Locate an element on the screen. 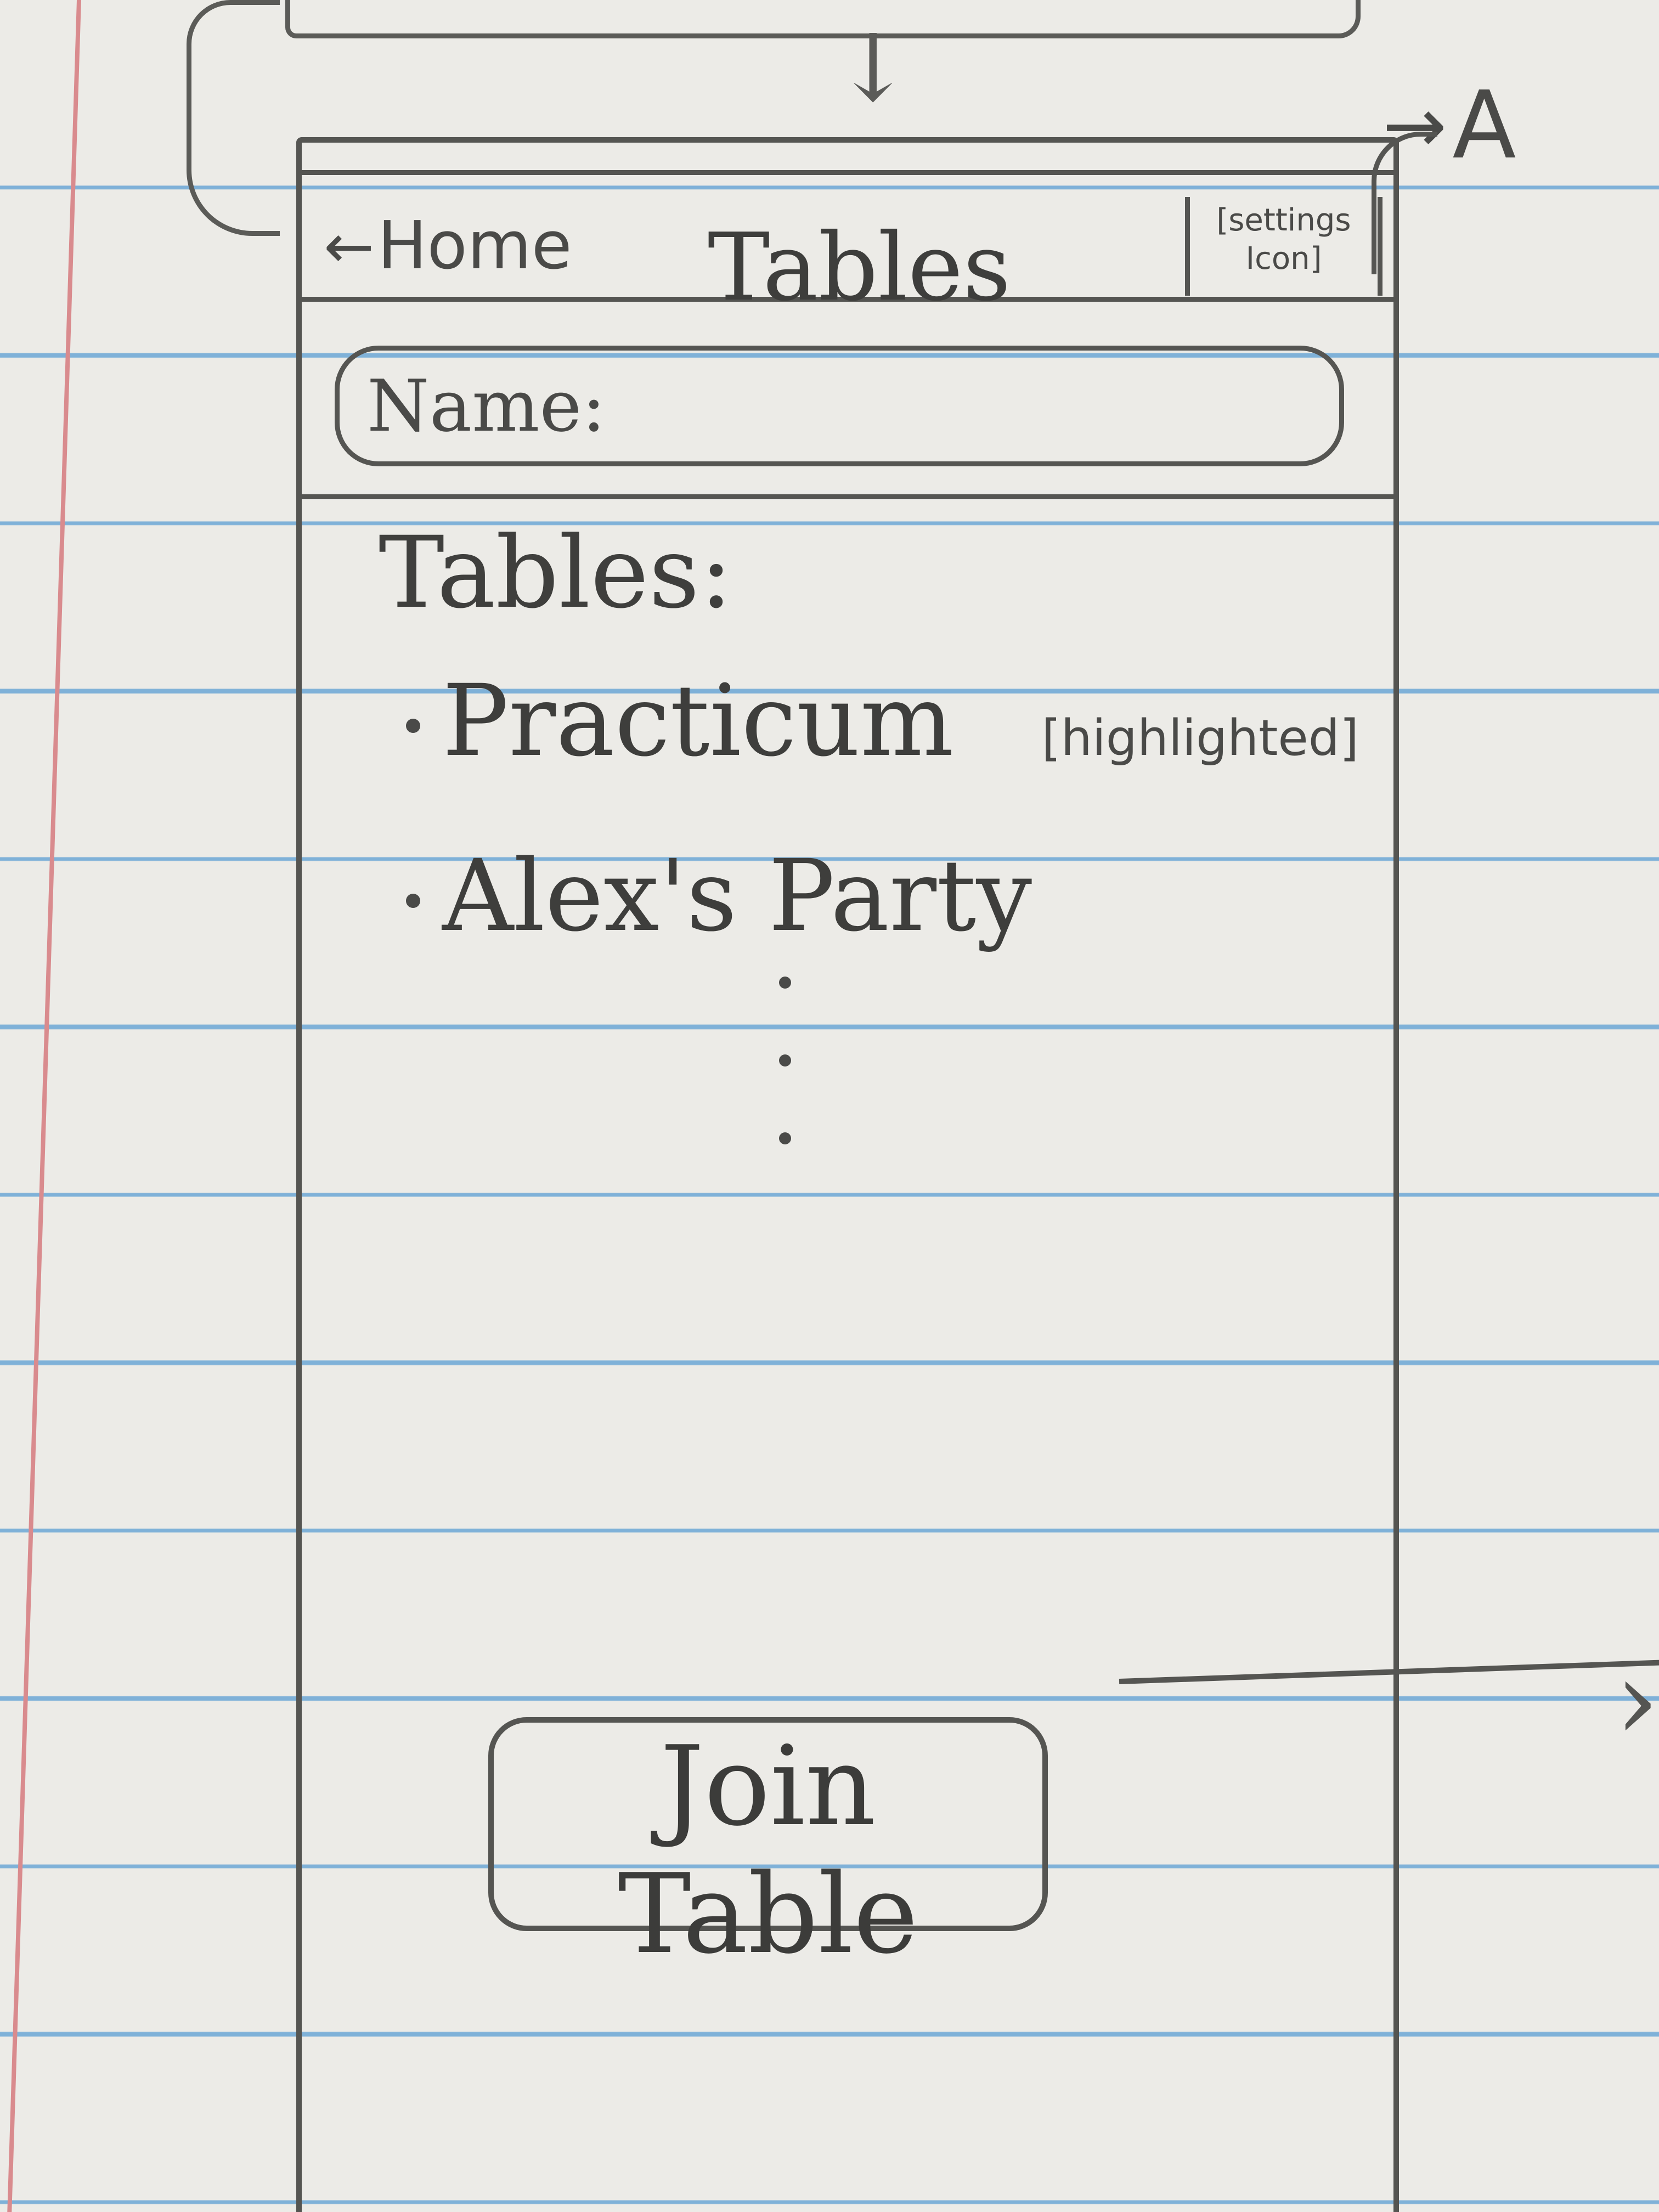  tables-heading: Tables: is located at coordinates (556, 573).